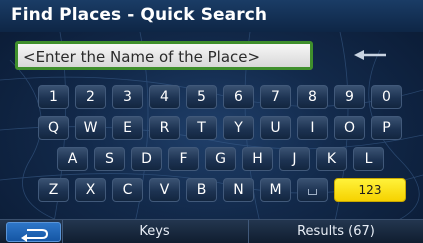 Image resolution: width=423 pixels, height=243 pixels. Describe the element at coordinates (275, 190) in the screenshot. I see `key-m: M` at that location.